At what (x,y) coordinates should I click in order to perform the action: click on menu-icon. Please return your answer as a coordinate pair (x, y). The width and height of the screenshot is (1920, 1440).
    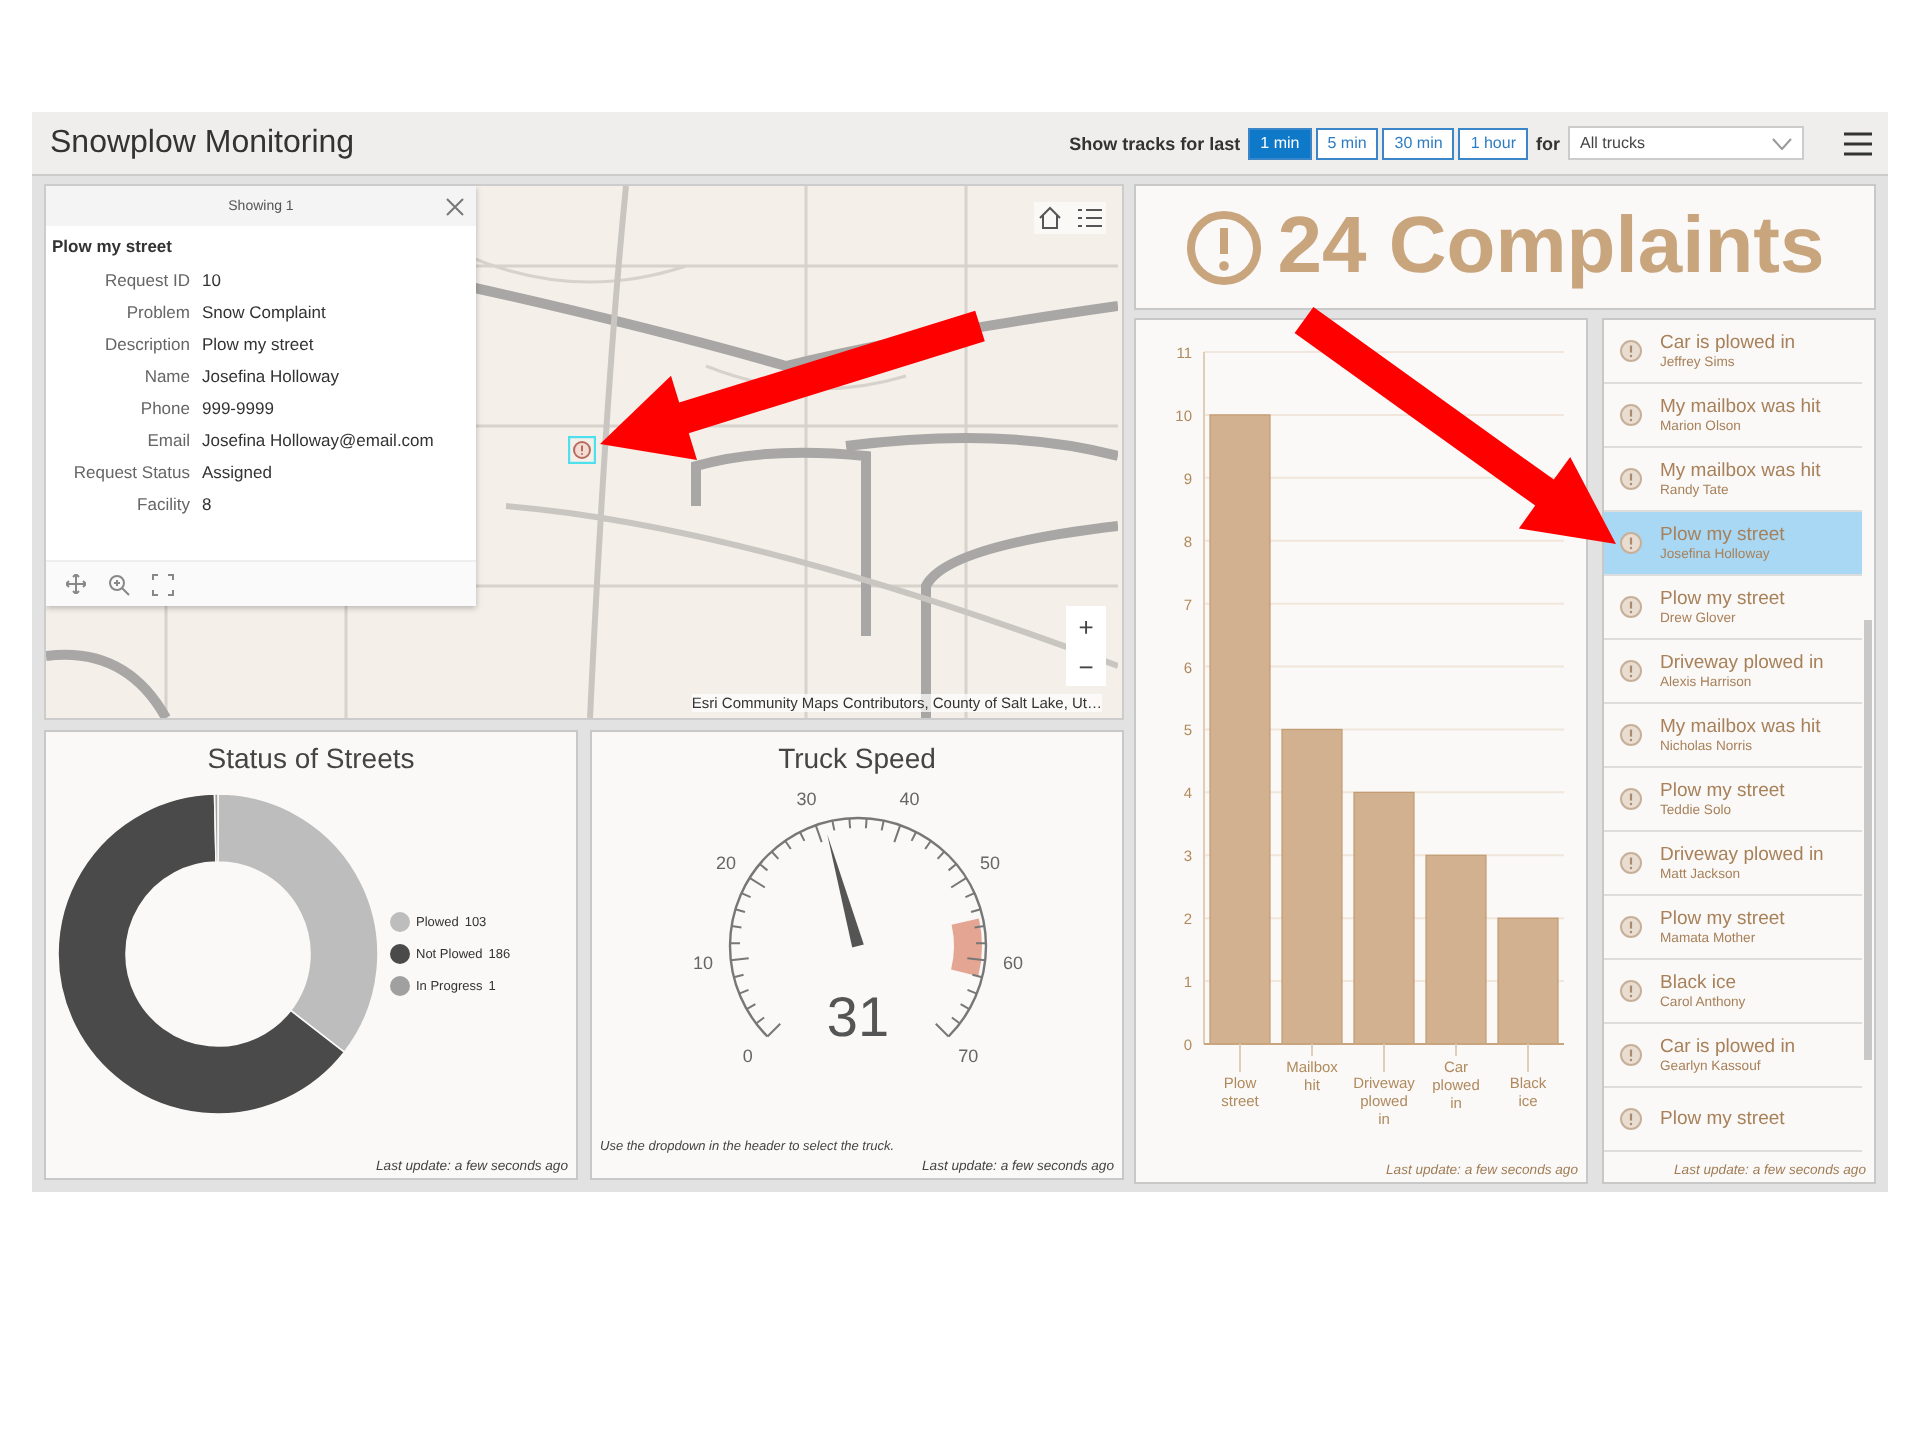
    Looking at the image, I should click on (1858, 143).